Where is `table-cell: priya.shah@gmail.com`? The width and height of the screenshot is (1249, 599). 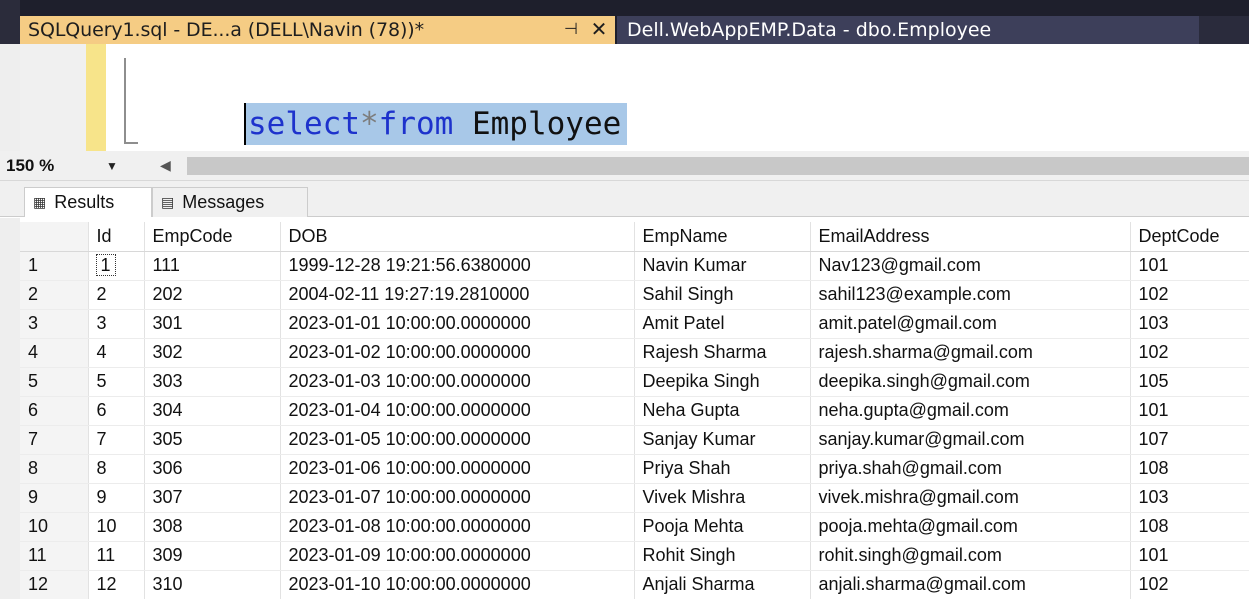
table-cell: priya.shah@gmail.com is located at coordinates (970, 469).